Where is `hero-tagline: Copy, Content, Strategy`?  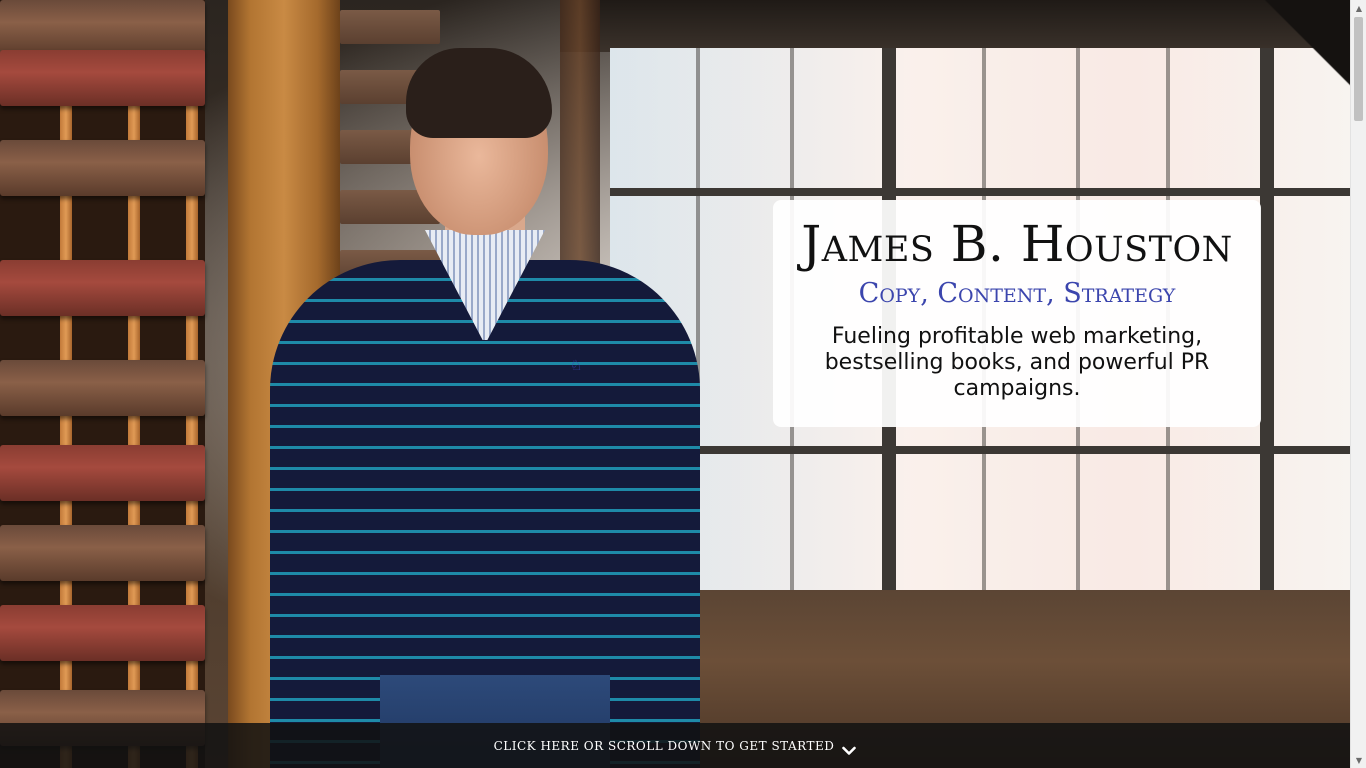 hero-tagline: Copy, Content, Strategy is located at coordinates (1017, 293).